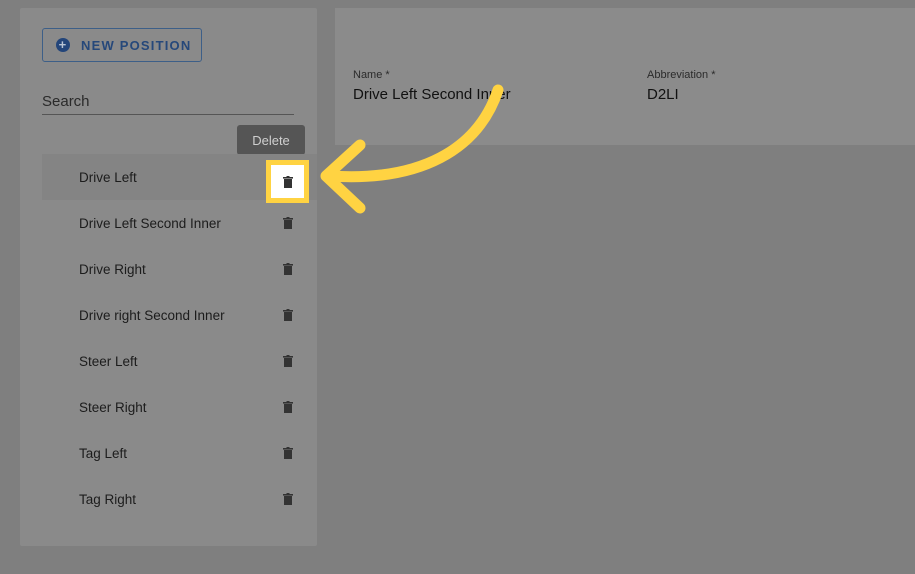 Image resolution: width=915 pixels, height=574 pixels. I want to click on list-item-label: Drive Left, so click(108, 177).